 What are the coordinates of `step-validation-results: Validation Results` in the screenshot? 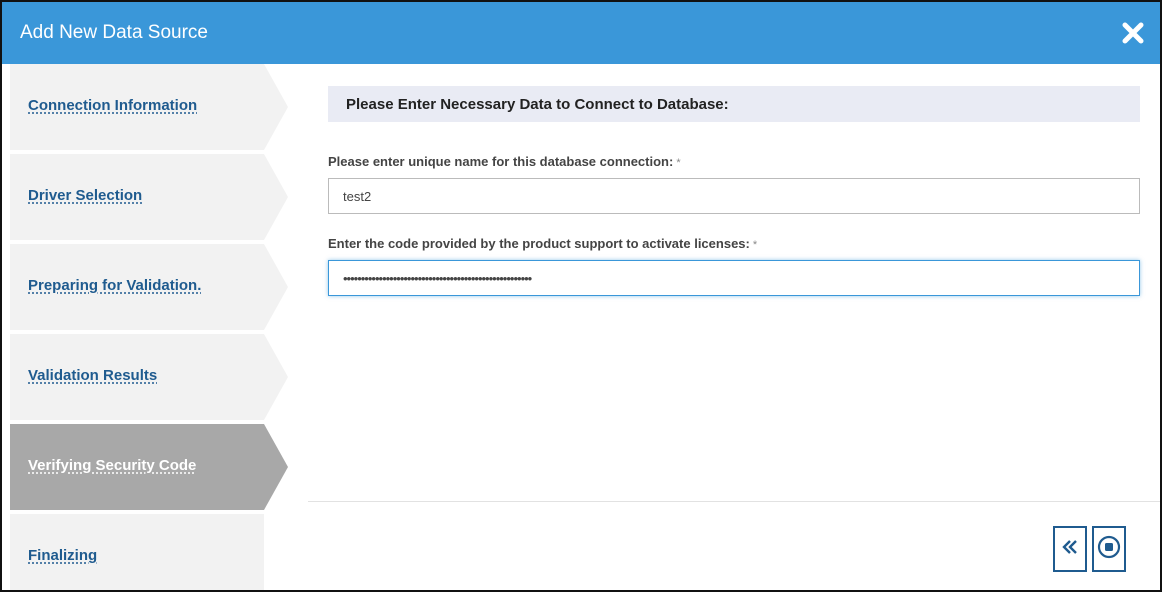 It's located at (150, 377).